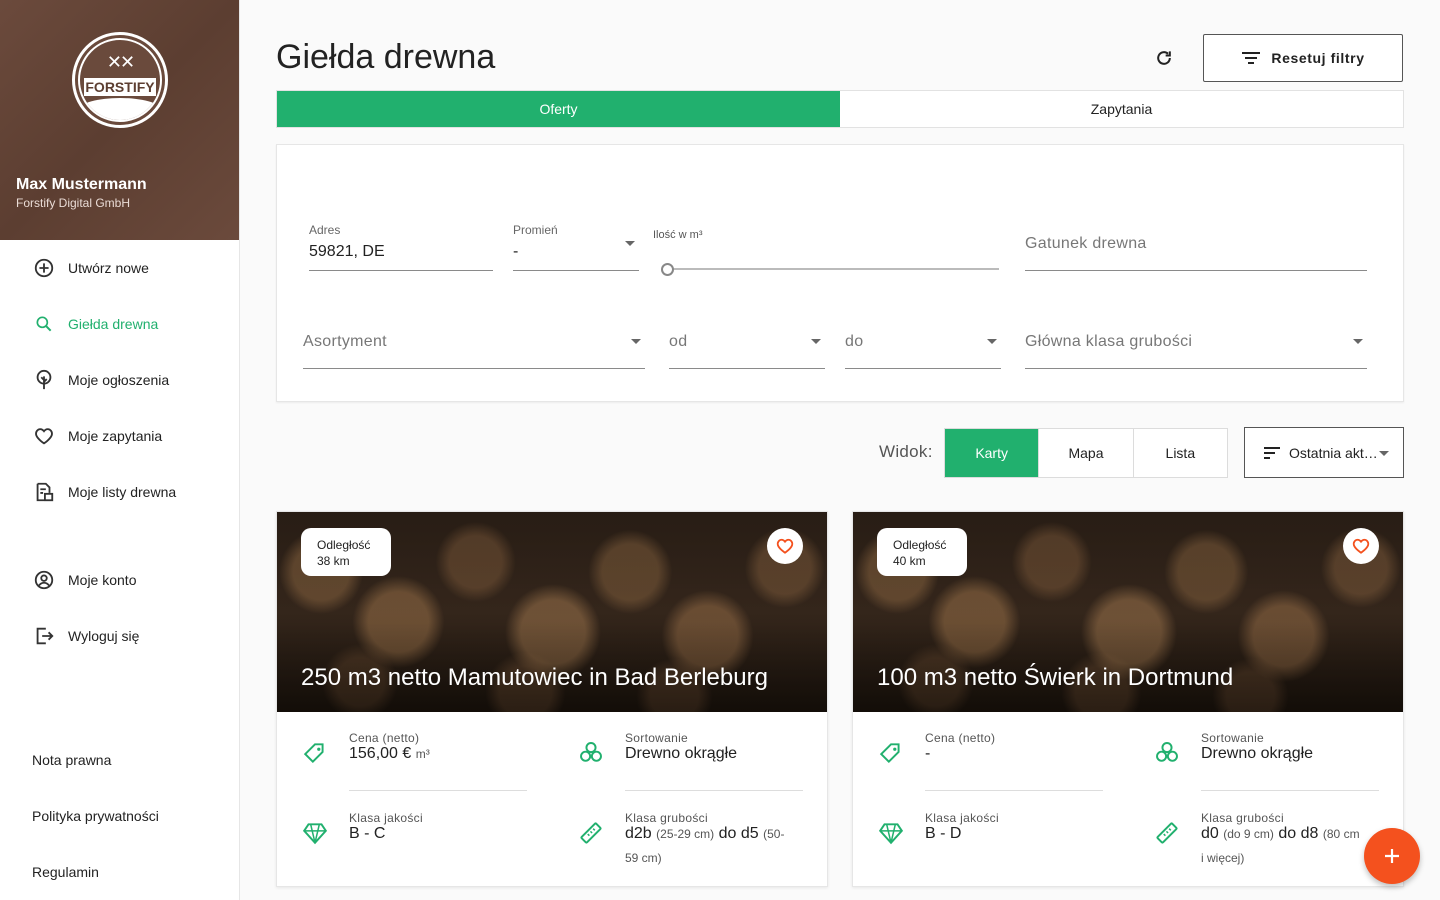 The image size is (1440, 900). Describe the element at coordinates (474, 346) in the screenshot. I see `assortment-select: Asortyment` at that location.